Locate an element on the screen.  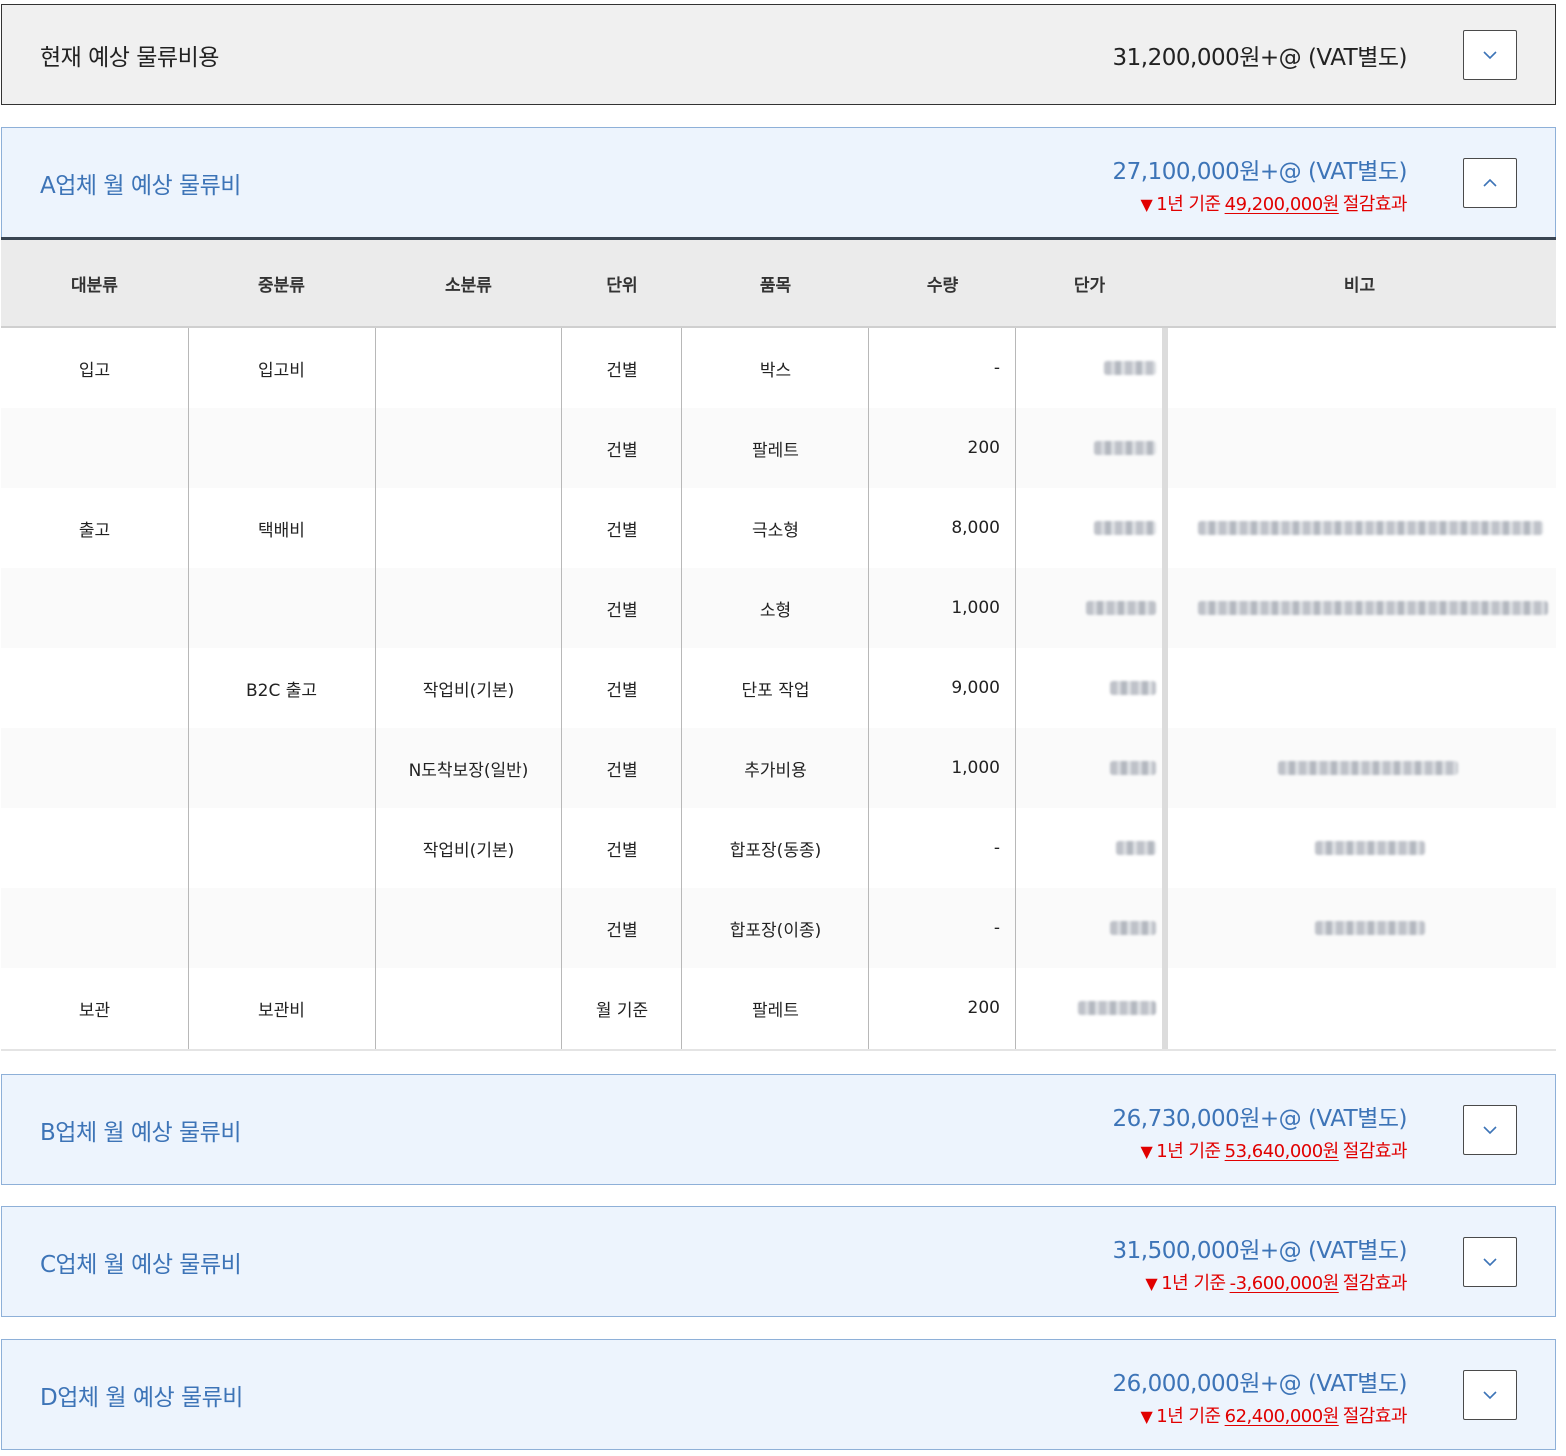
th-item: 품목 is located at coordinates (775, 285).